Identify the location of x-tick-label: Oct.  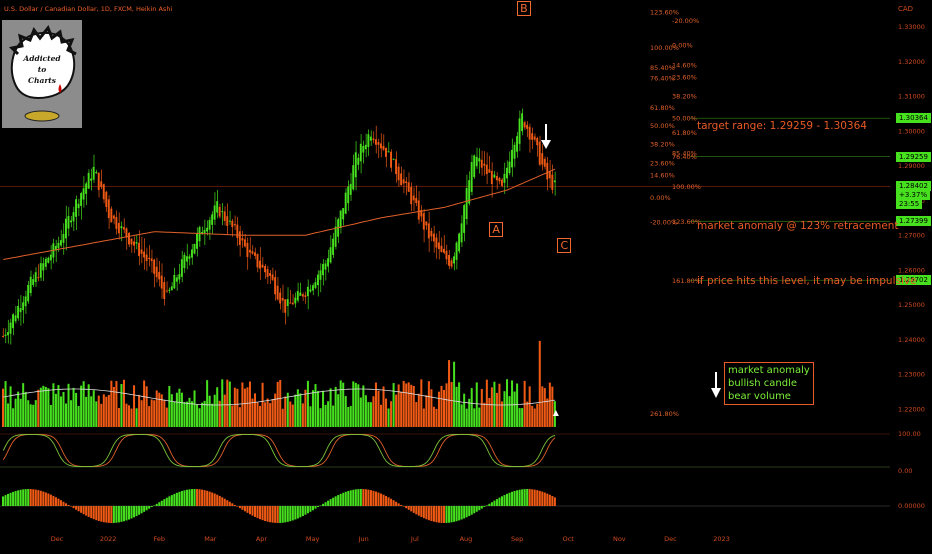
(569, 539).